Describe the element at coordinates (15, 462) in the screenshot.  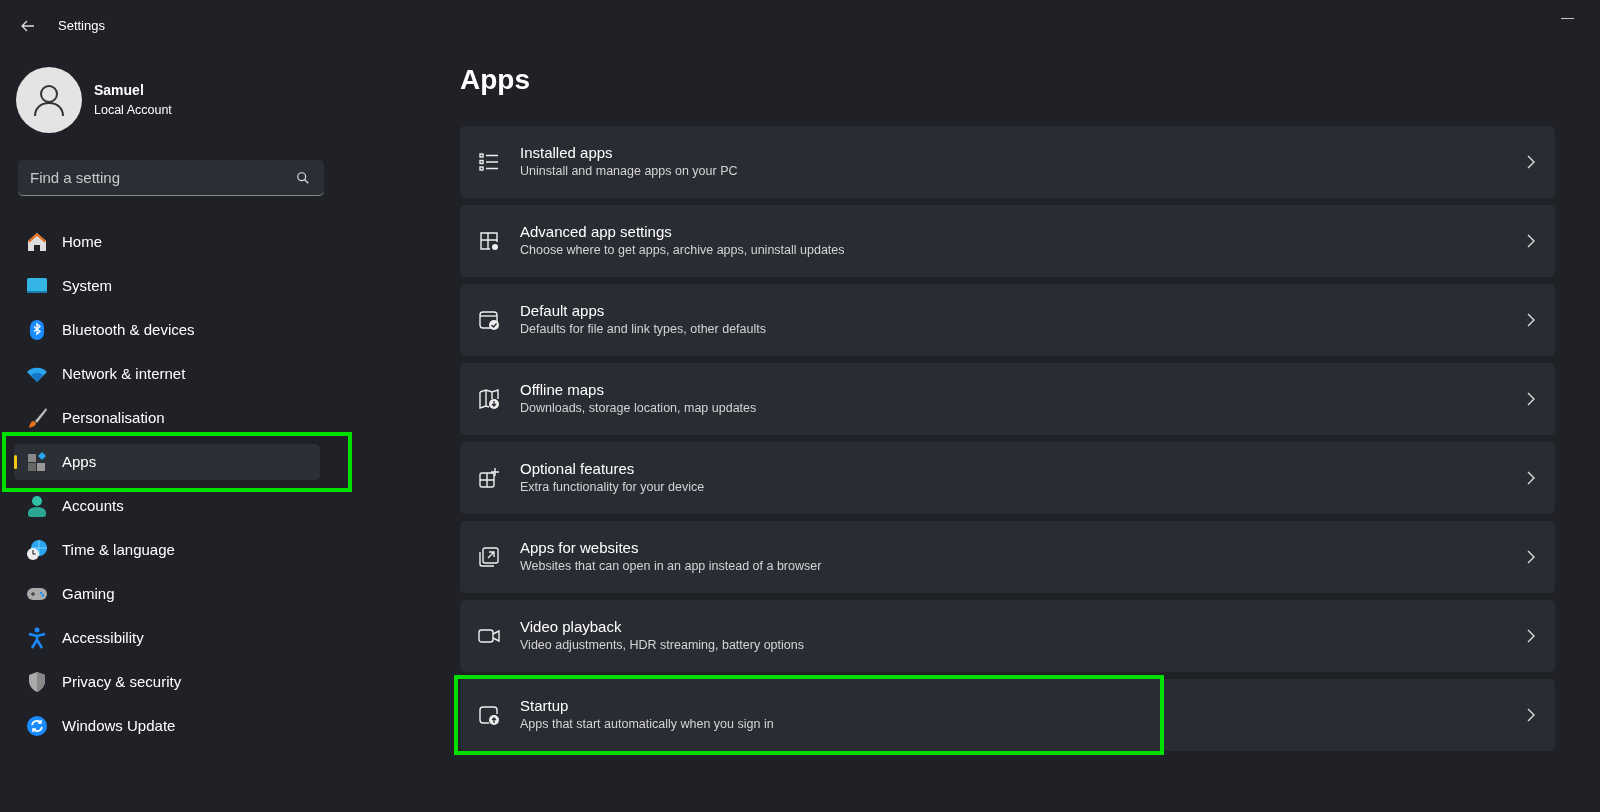
I see `selection-indicator` at that location.